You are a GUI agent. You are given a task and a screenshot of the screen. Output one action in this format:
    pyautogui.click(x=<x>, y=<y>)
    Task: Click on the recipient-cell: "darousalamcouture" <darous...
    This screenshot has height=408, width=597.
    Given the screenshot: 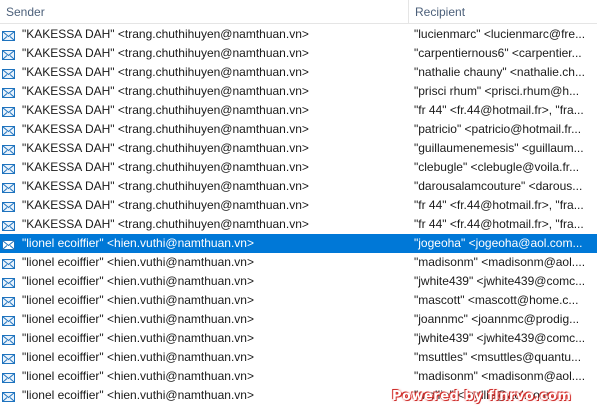 What is the action you would take?
    pyautogui.click(x=498, y=186)
    